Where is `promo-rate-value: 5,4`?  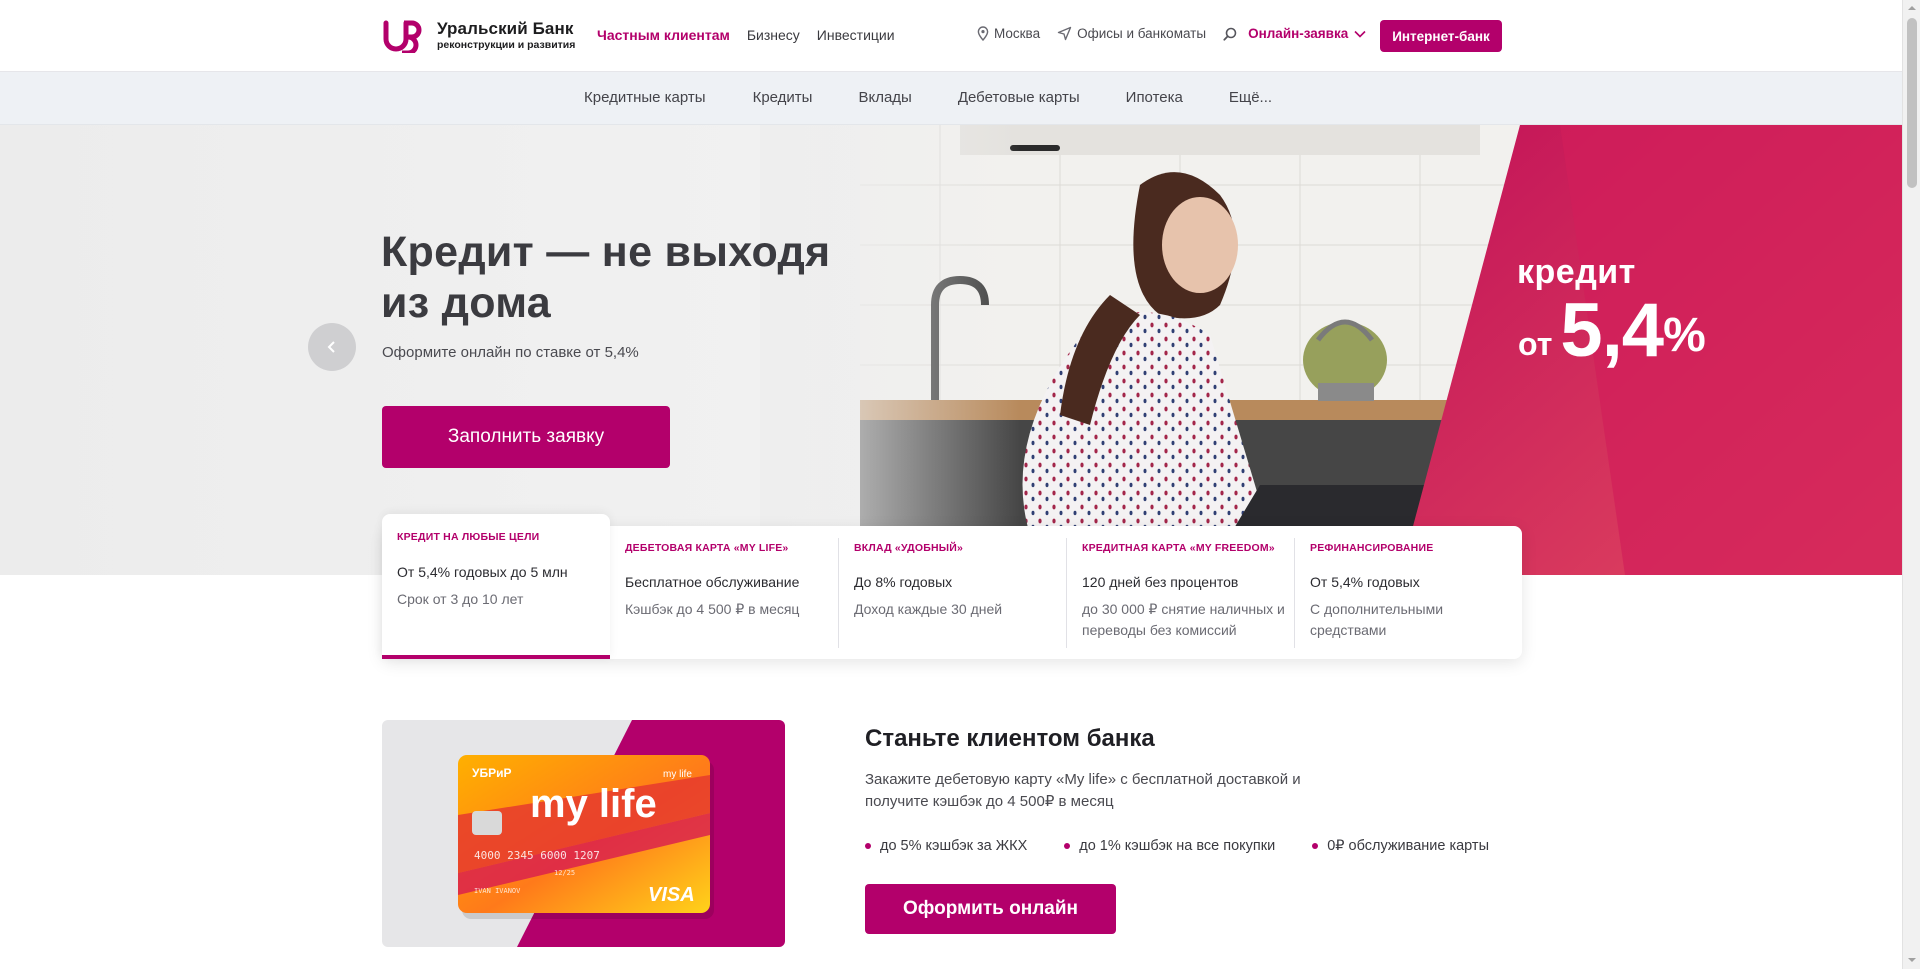 promo-rate-value: 5,4 is located at coordinates (1612, 330).